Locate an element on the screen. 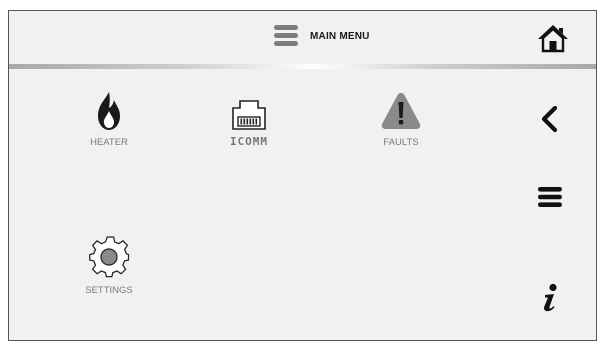  tile-icomm-label: ICOMM is located at coordinates (249, 141).